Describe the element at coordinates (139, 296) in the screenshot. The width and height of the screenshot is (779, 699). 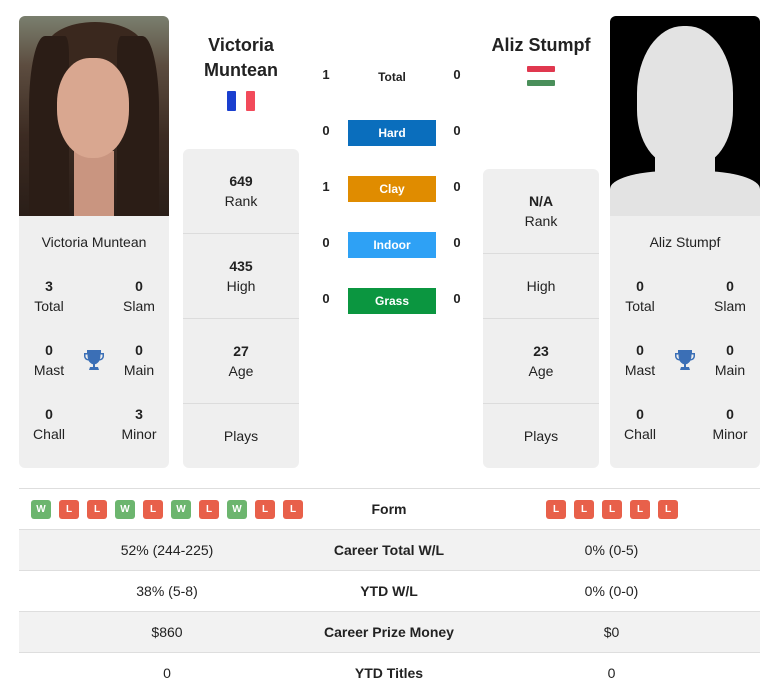
I see `player1-slam-titles: 0 Slam` at that location.